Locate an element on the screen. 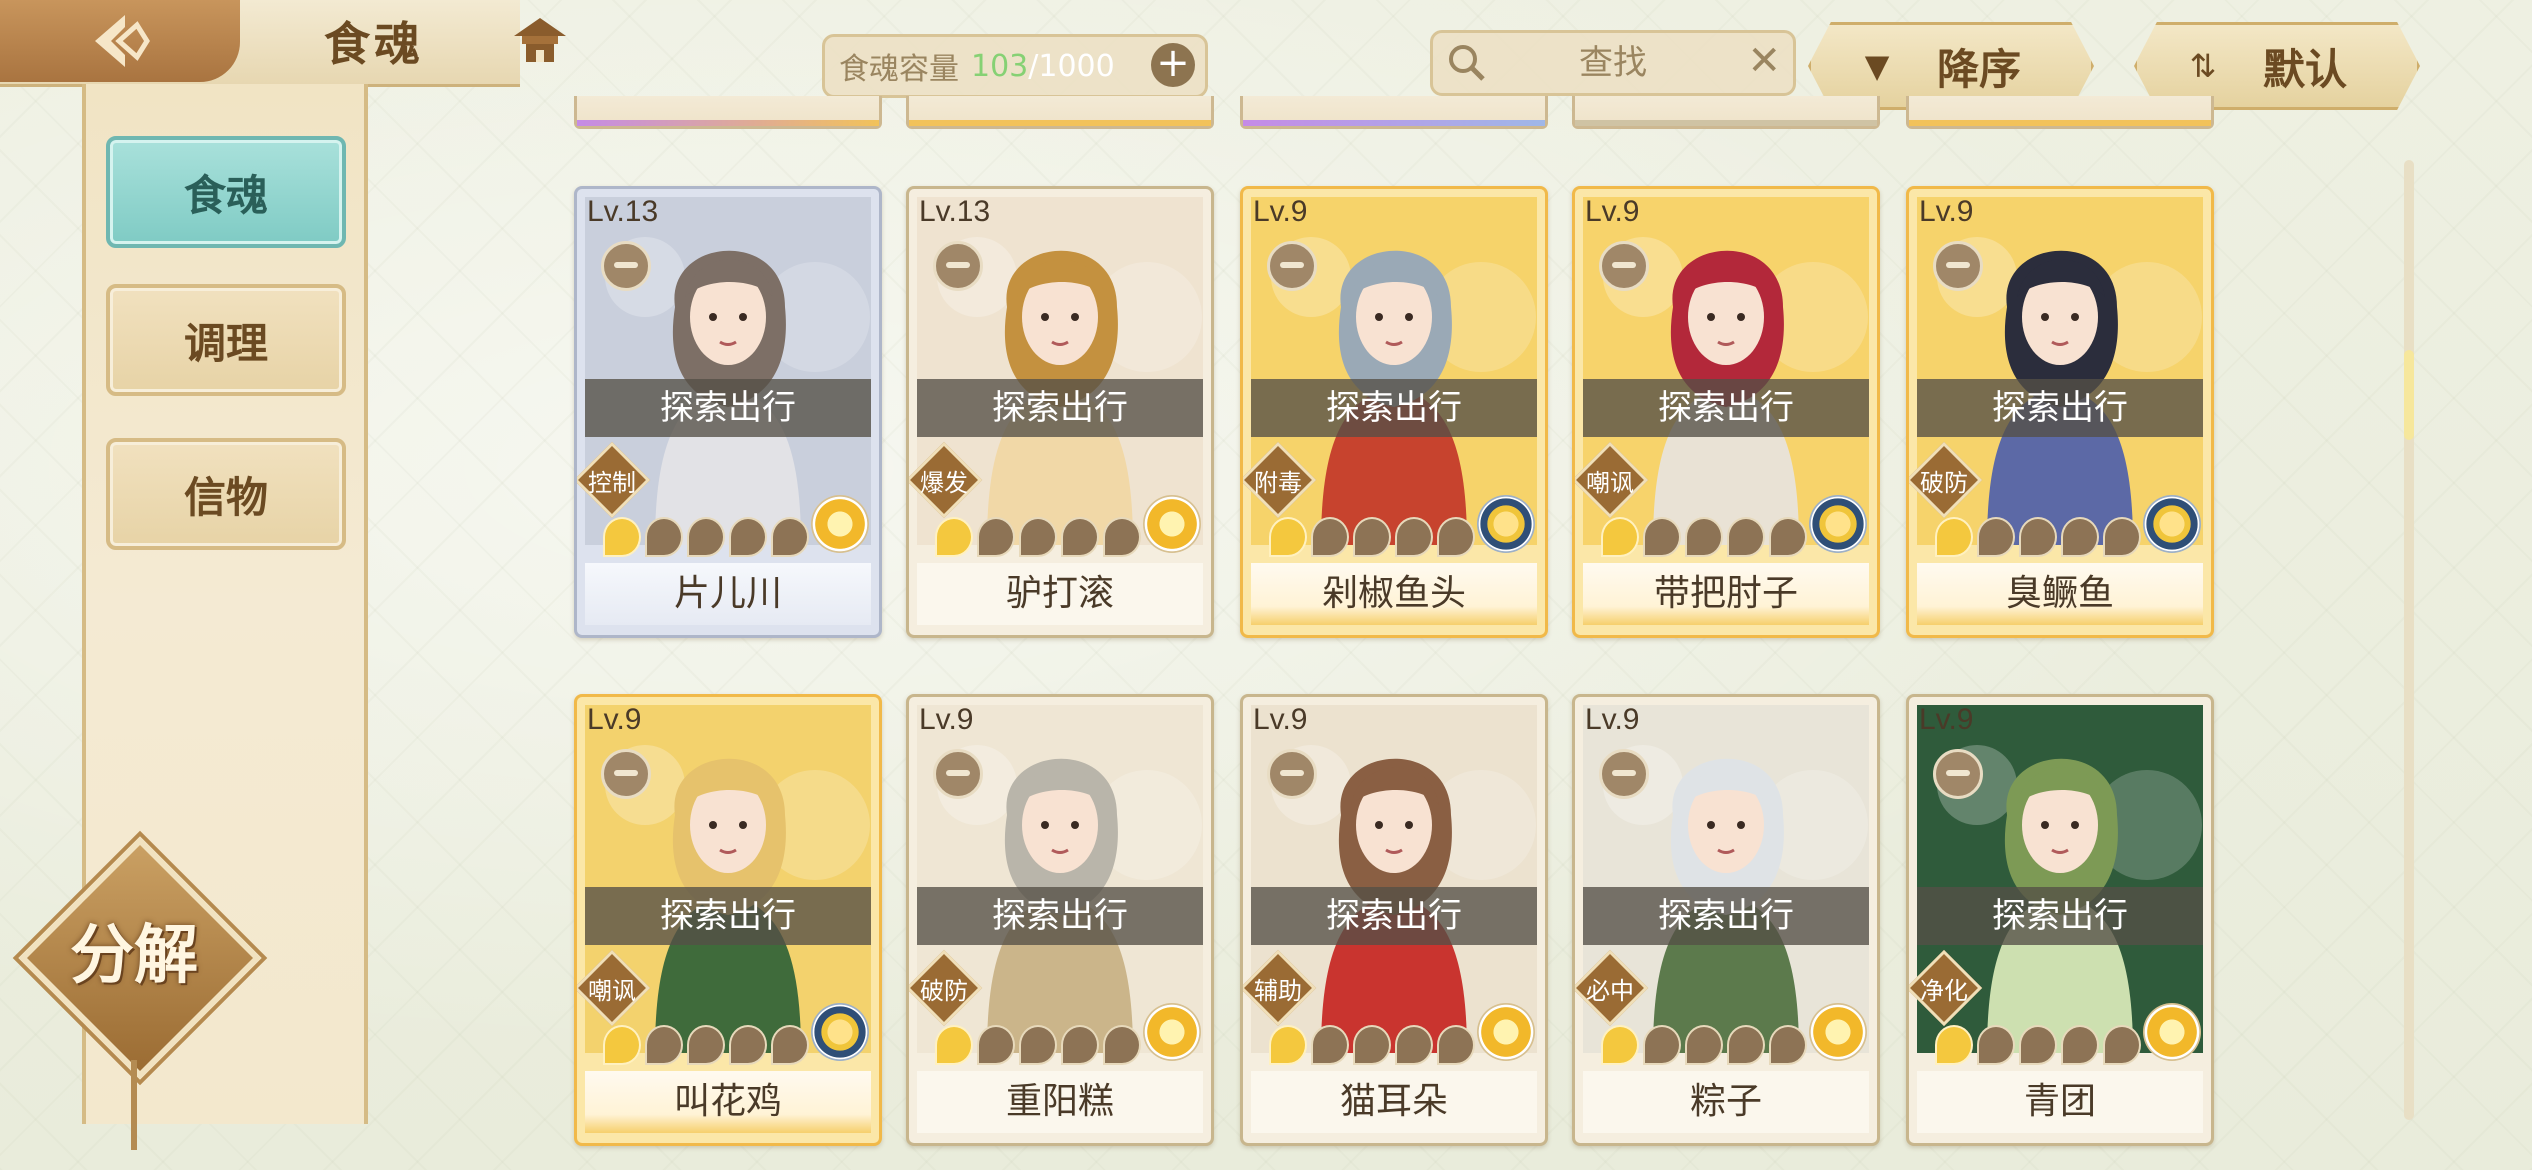  role-tag-label: 附毒 is located at coordinates (1278, 483).